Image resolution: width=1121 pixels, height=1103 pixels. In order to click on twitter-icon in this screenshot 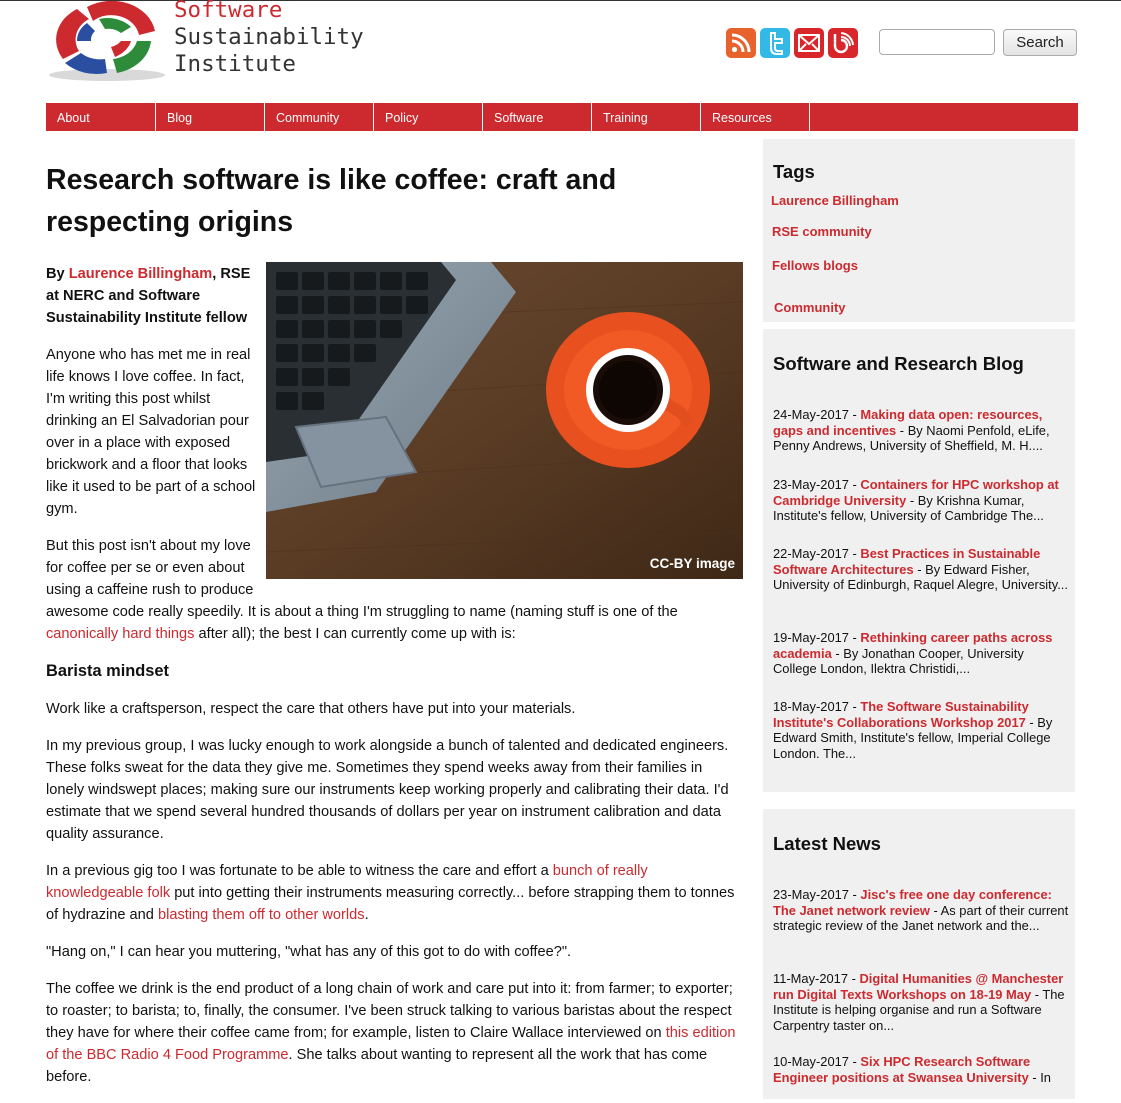, I will do `click(775, 43)`.